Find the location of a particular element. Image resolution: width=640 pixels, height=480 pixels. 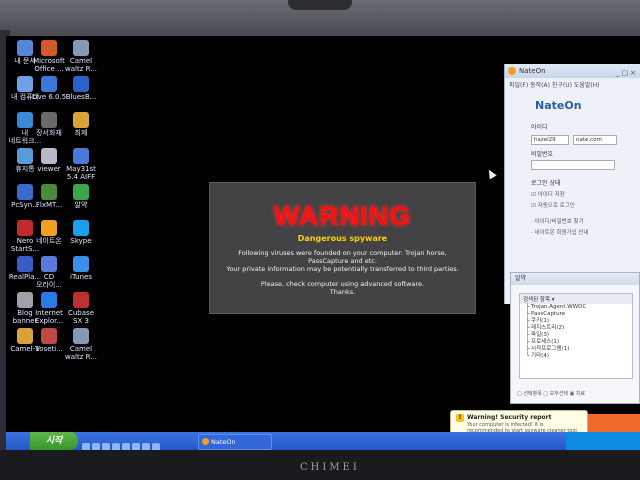

taskbar-item-nateon: NateOn is located at coordinates (235, 442).